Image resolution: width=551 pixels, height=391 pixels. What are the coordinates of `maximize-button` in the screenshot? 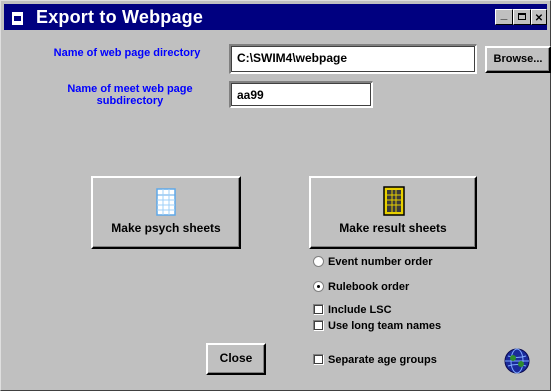 It's located at (522, 17).